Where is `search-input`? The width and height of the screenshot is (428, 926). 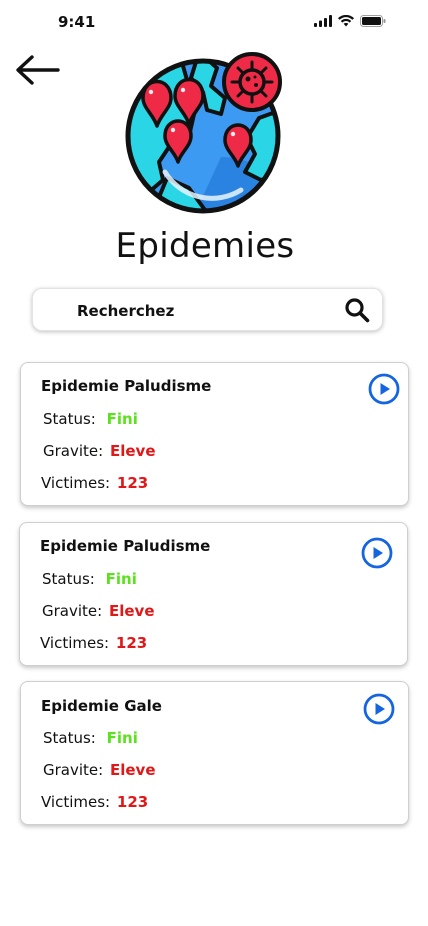
search-input is located at coordinates (207, 311).